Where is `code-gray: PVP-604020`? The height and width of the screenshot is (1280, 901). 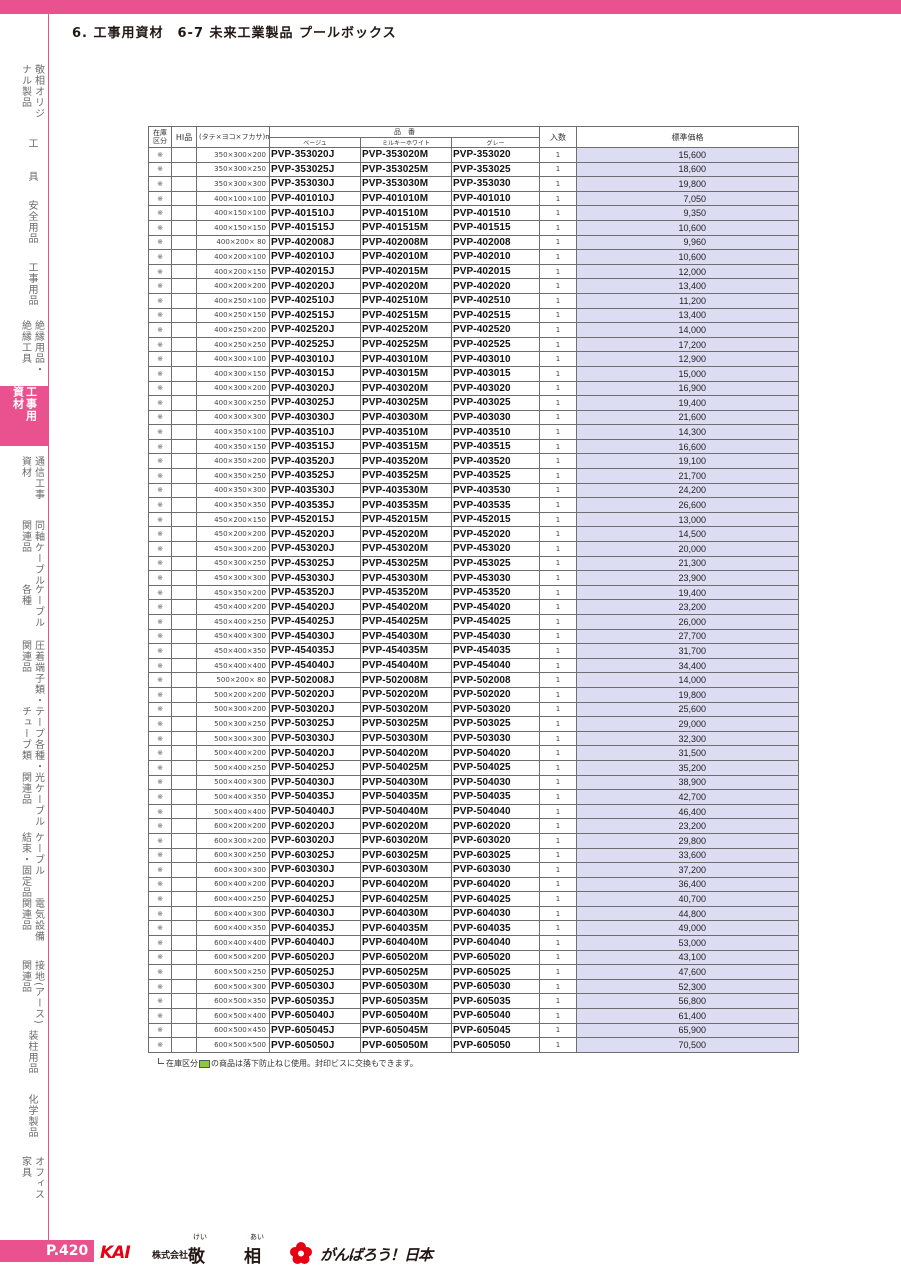
code-gray: PVP-604020 is located at coordinates (495, 884).